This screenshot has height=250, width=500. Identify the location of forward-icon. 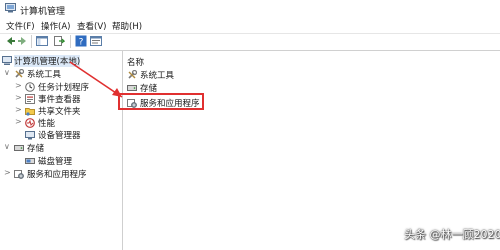
(23, 41).